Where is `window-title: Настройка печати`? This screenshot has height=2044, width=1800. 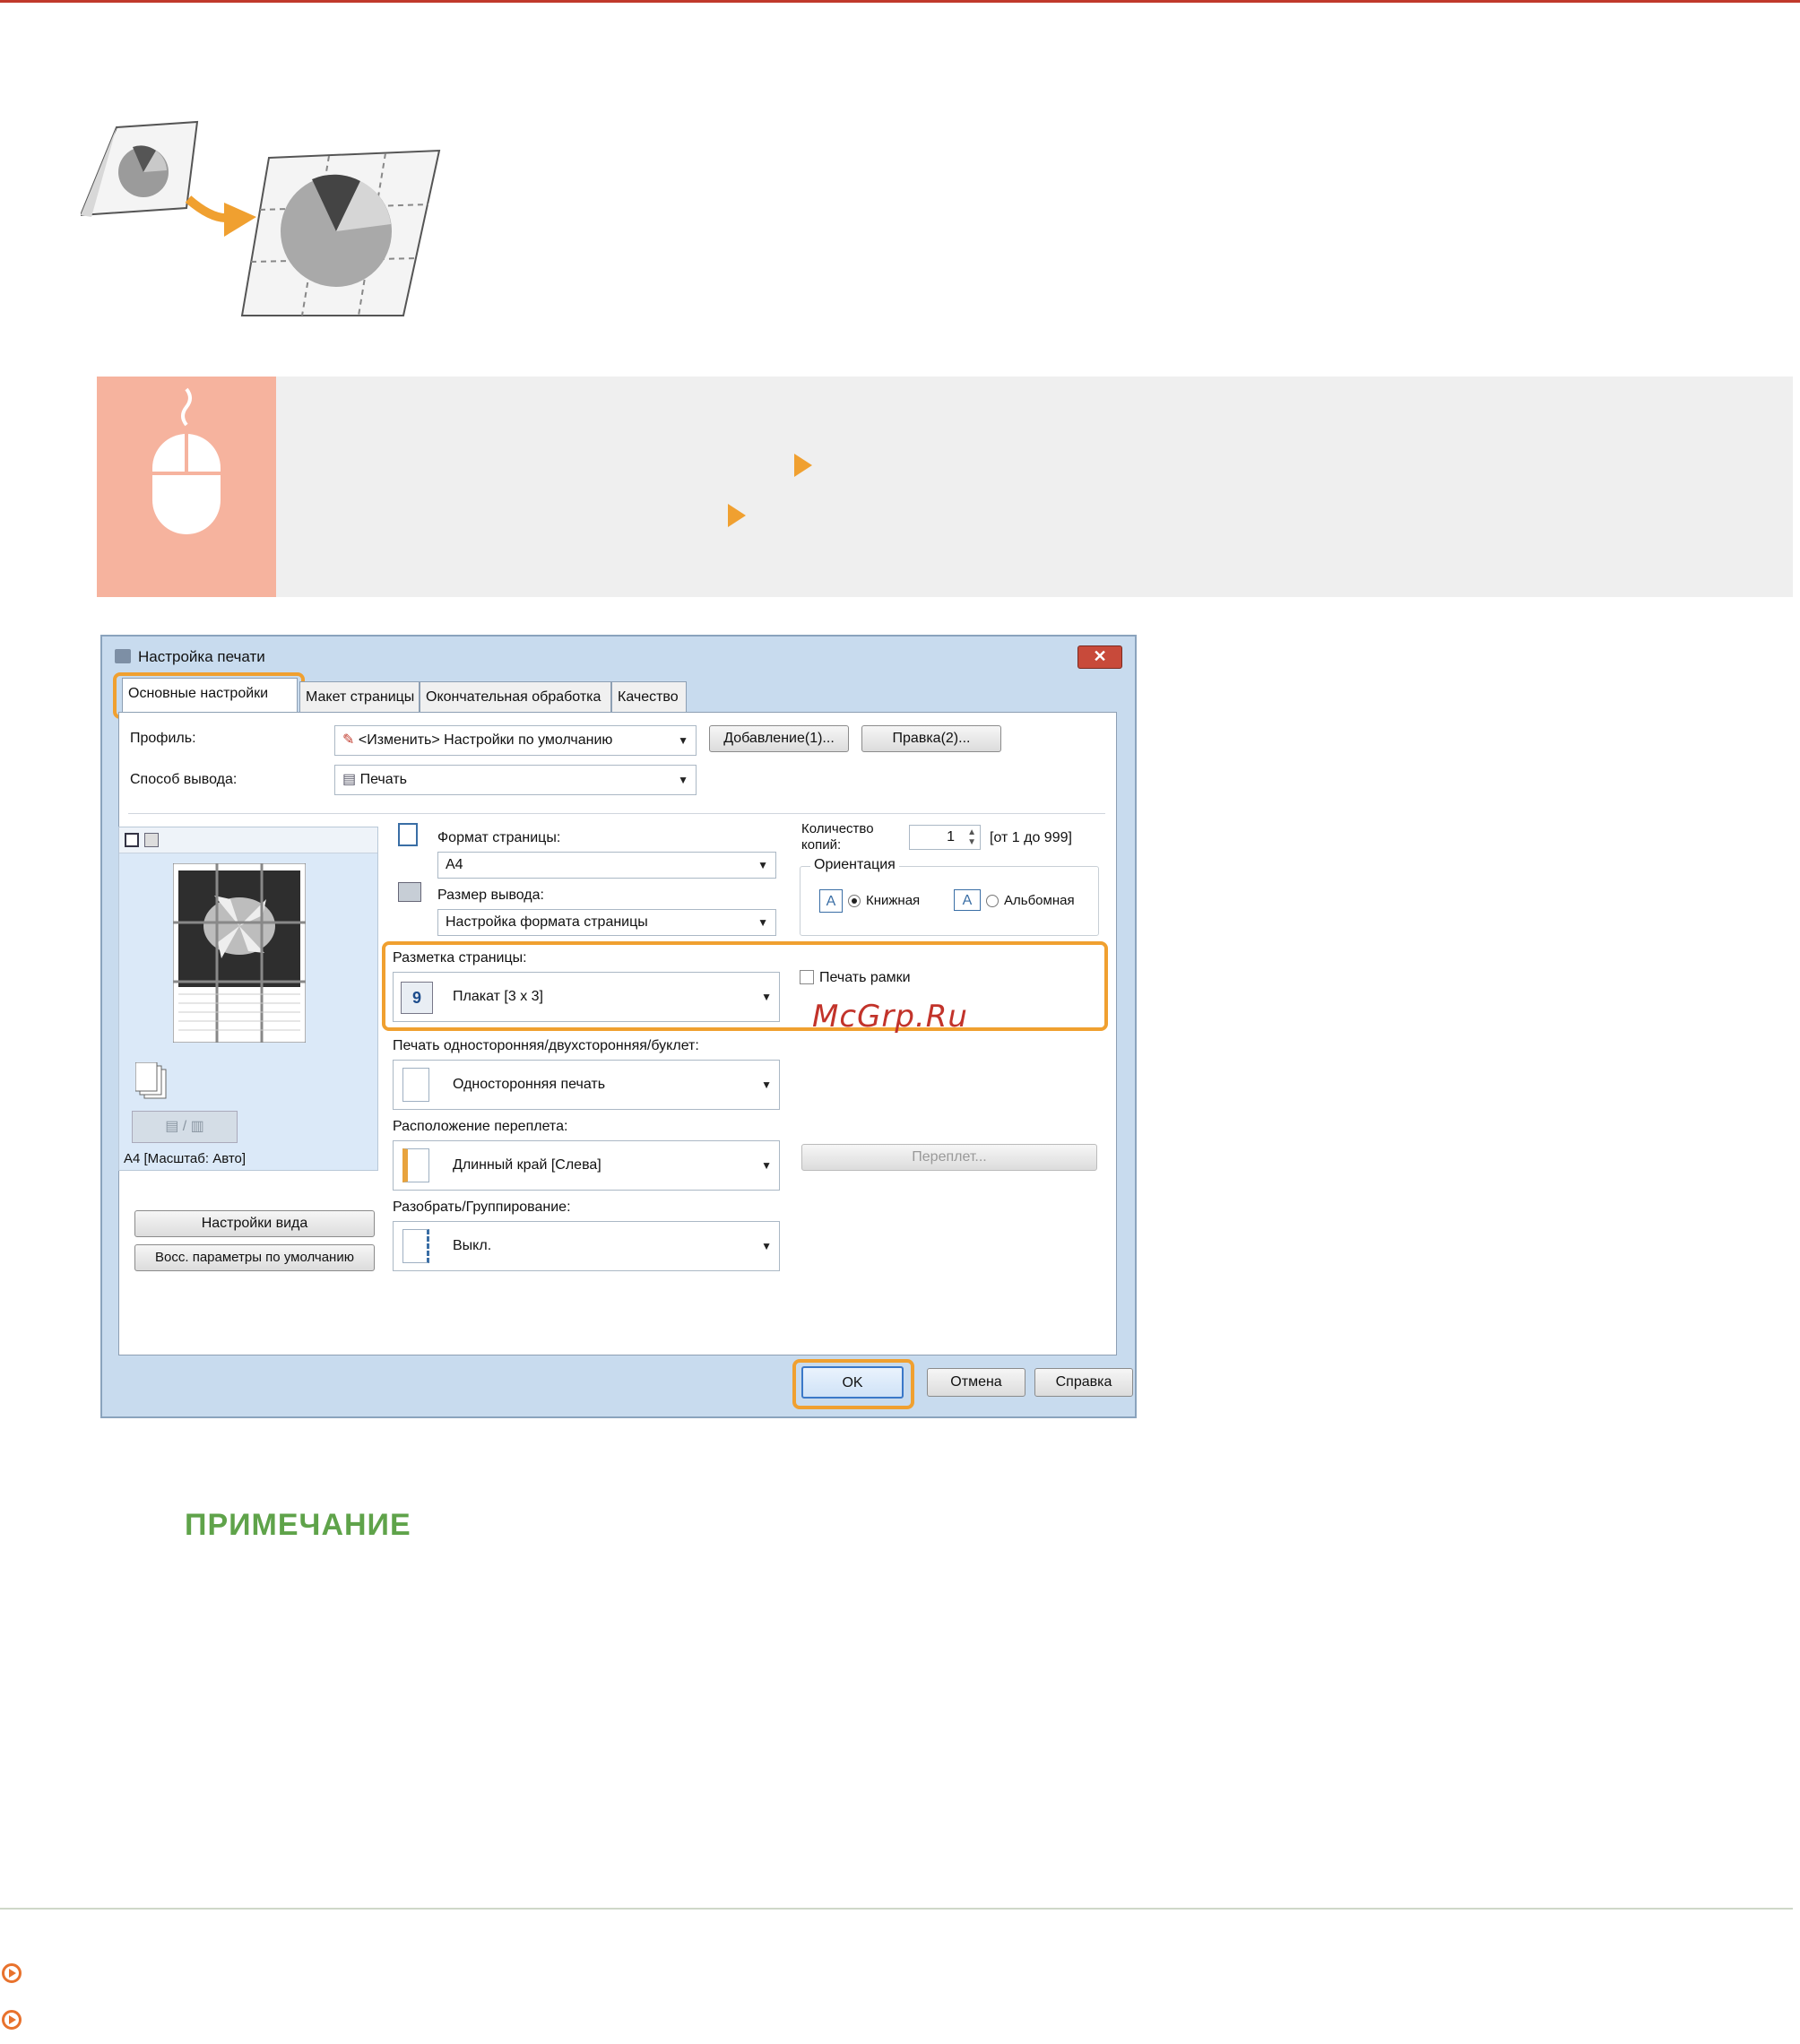 window-title: Настройка печати is located at coordinates (201, 657).